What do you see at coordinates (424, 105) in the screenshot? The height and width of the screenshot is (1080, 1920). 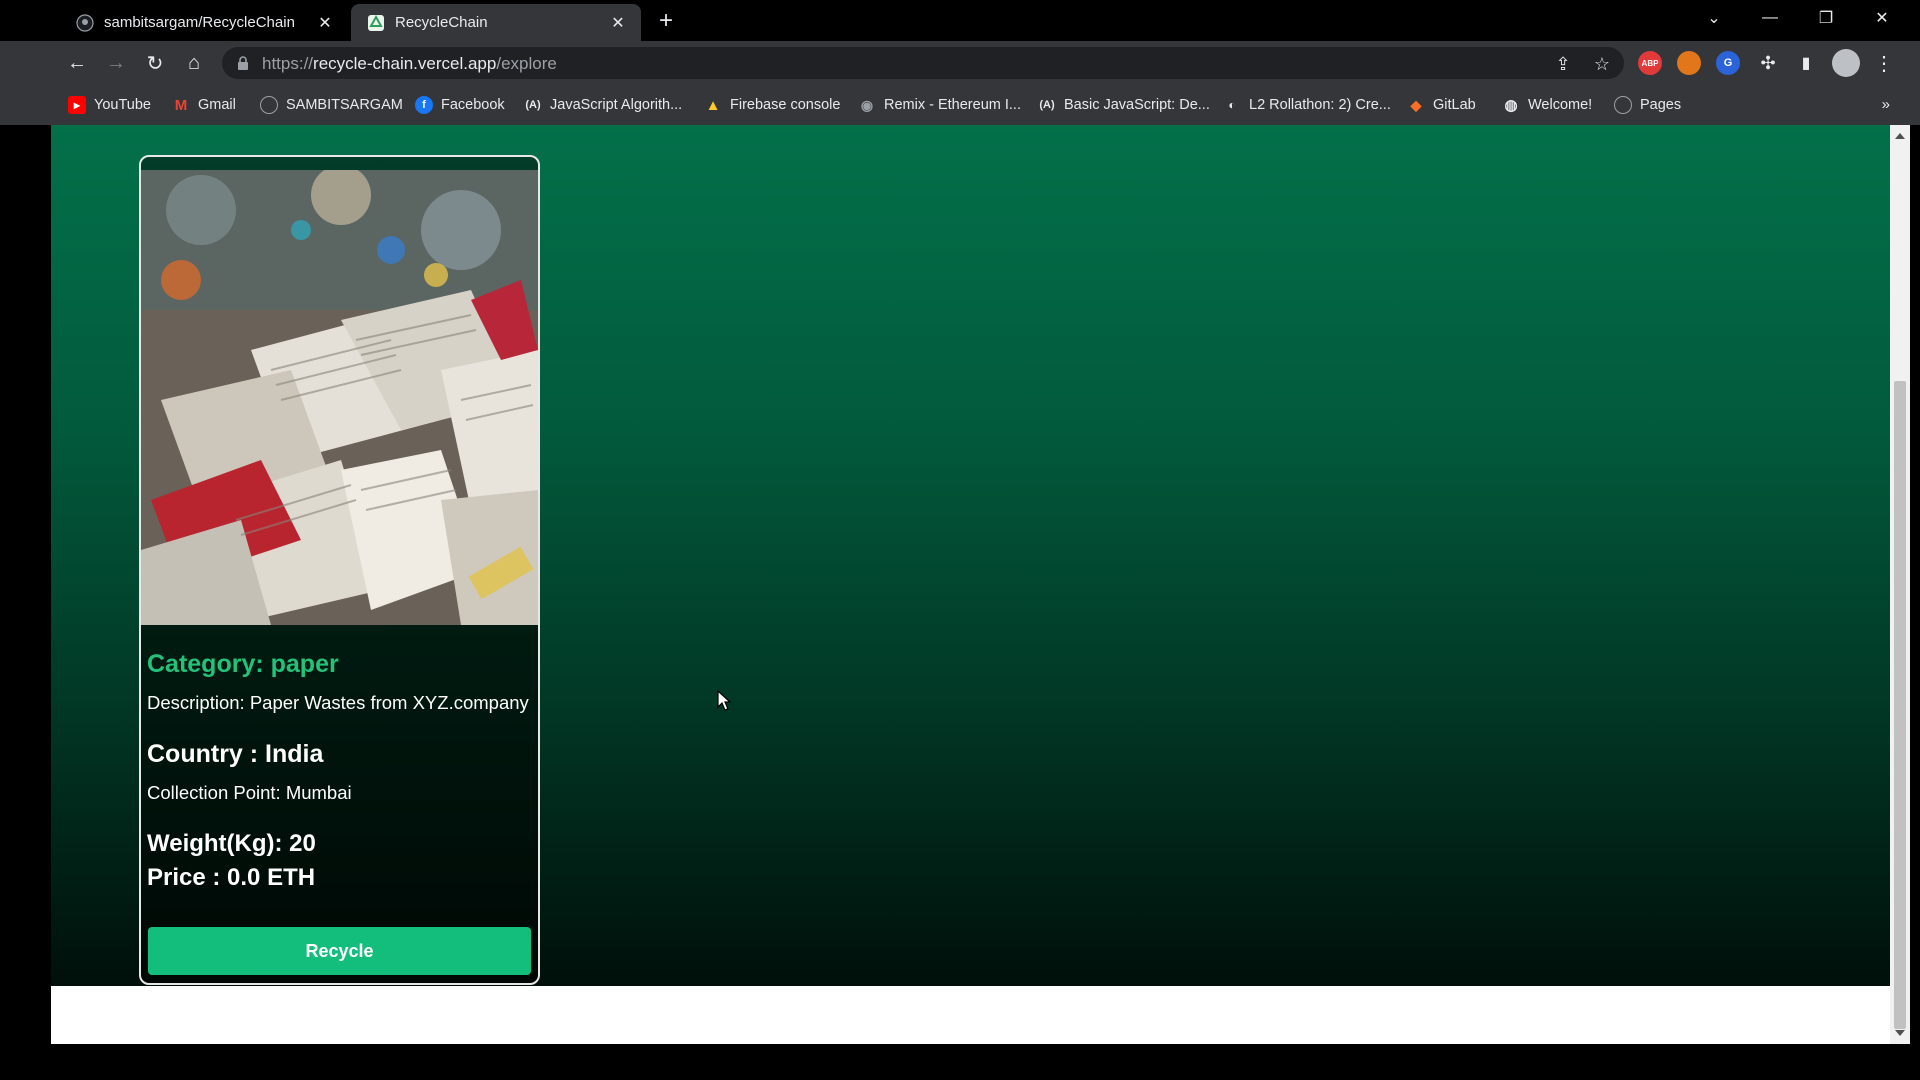 I see `facebook-icon: f` at bounding box center [424, 105].